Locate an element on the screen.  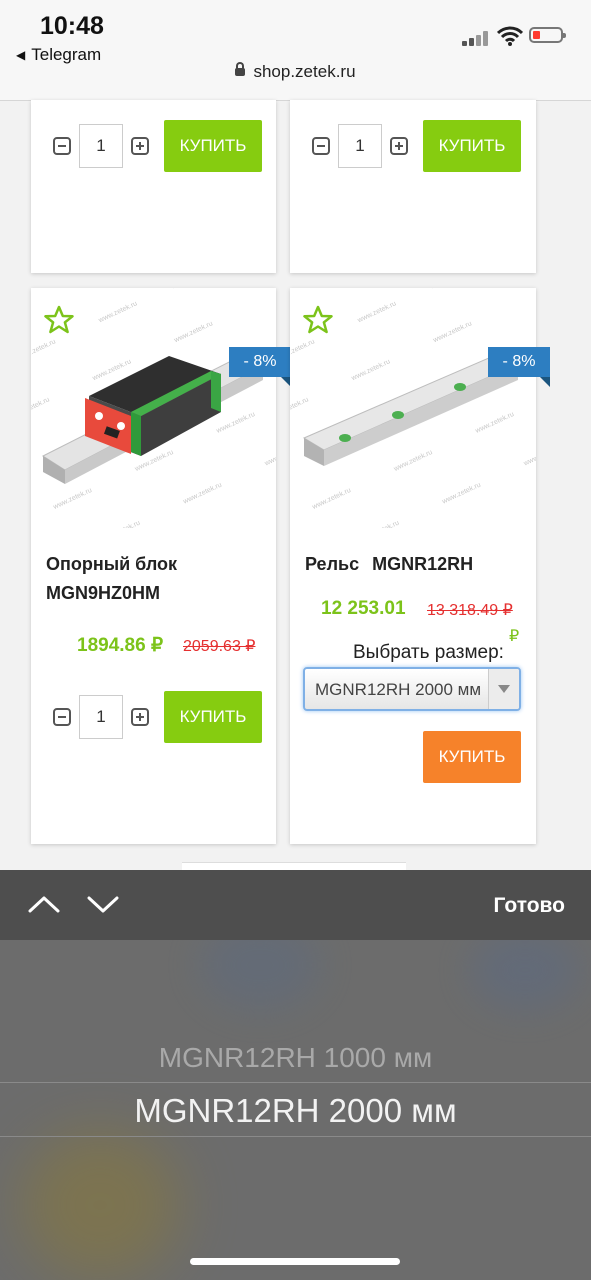
back-triangle-icon: ◀ is located at coordinates (21, 55).